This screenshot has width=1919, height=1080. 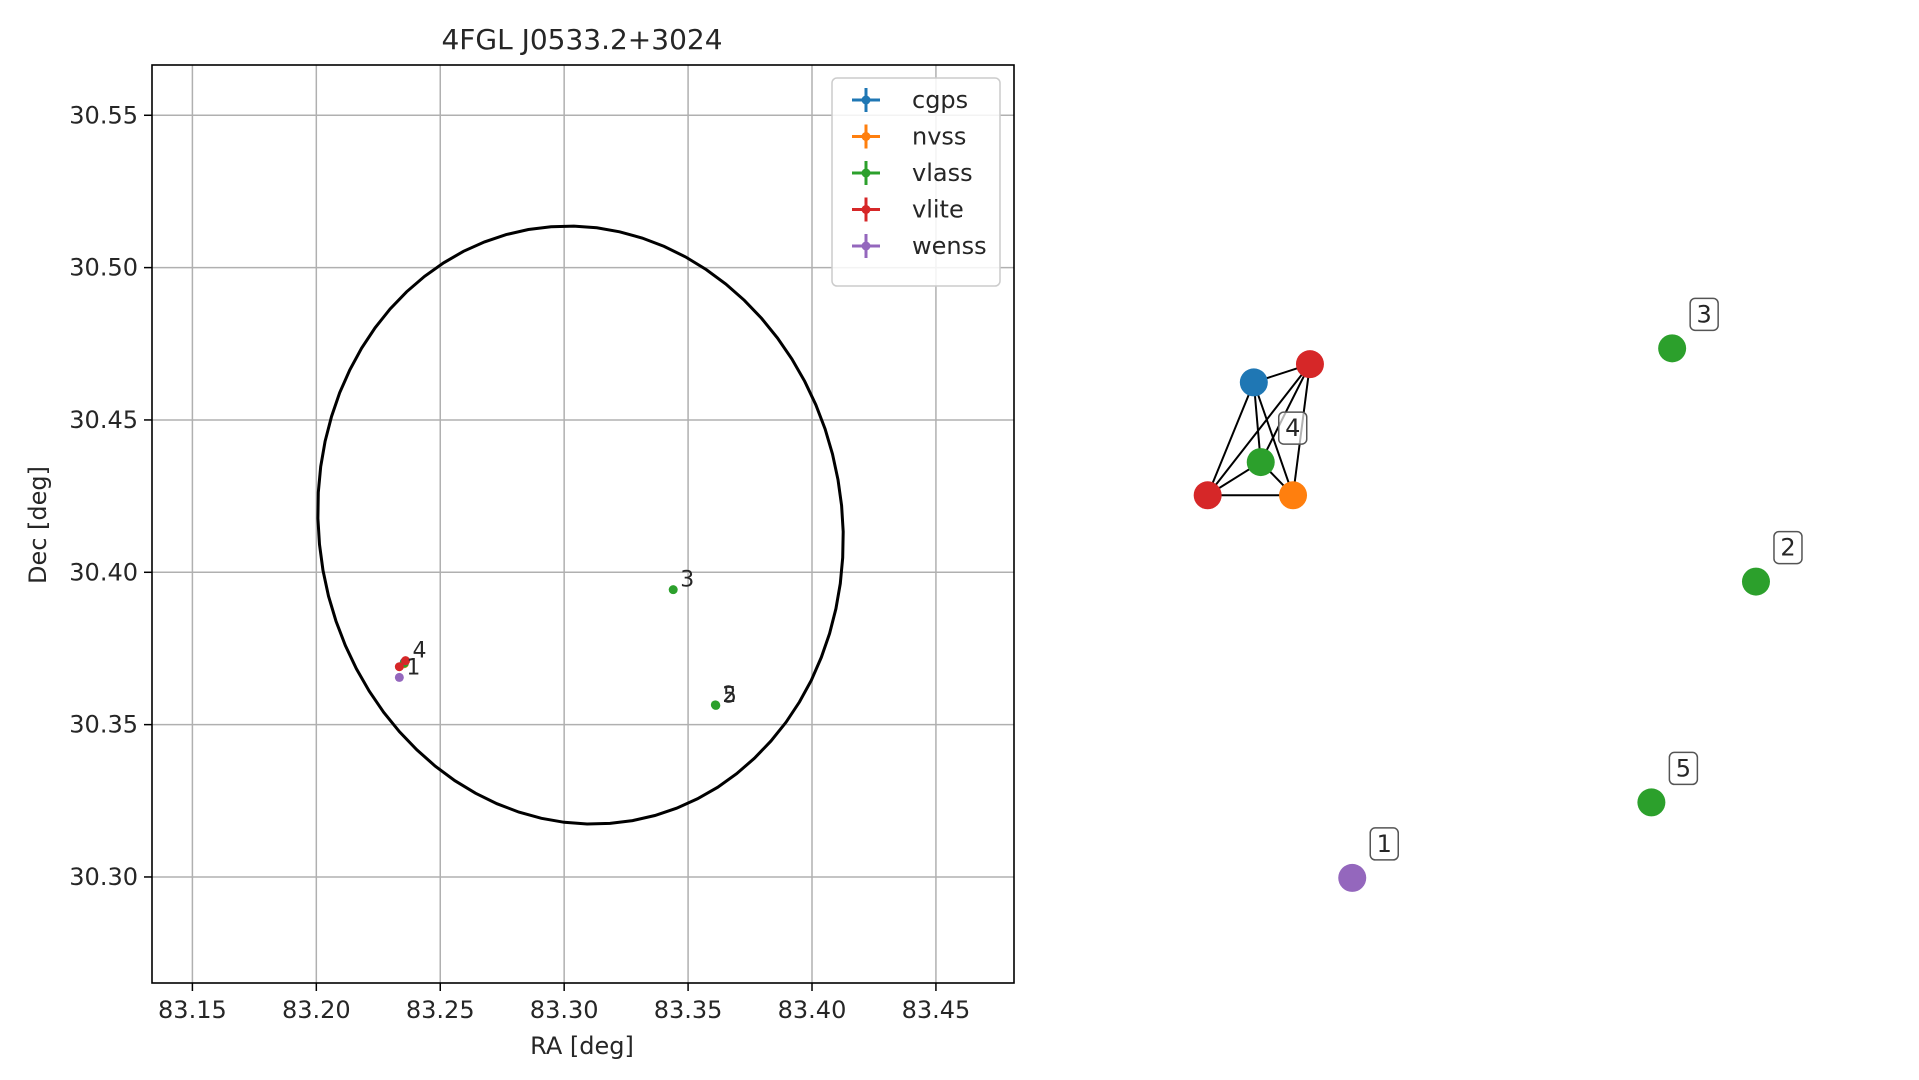 What do you see at coordinates (688, 1010) in the screenshot?
I see `x-tick-label: 83.35` at bounding box center [688, 1010].